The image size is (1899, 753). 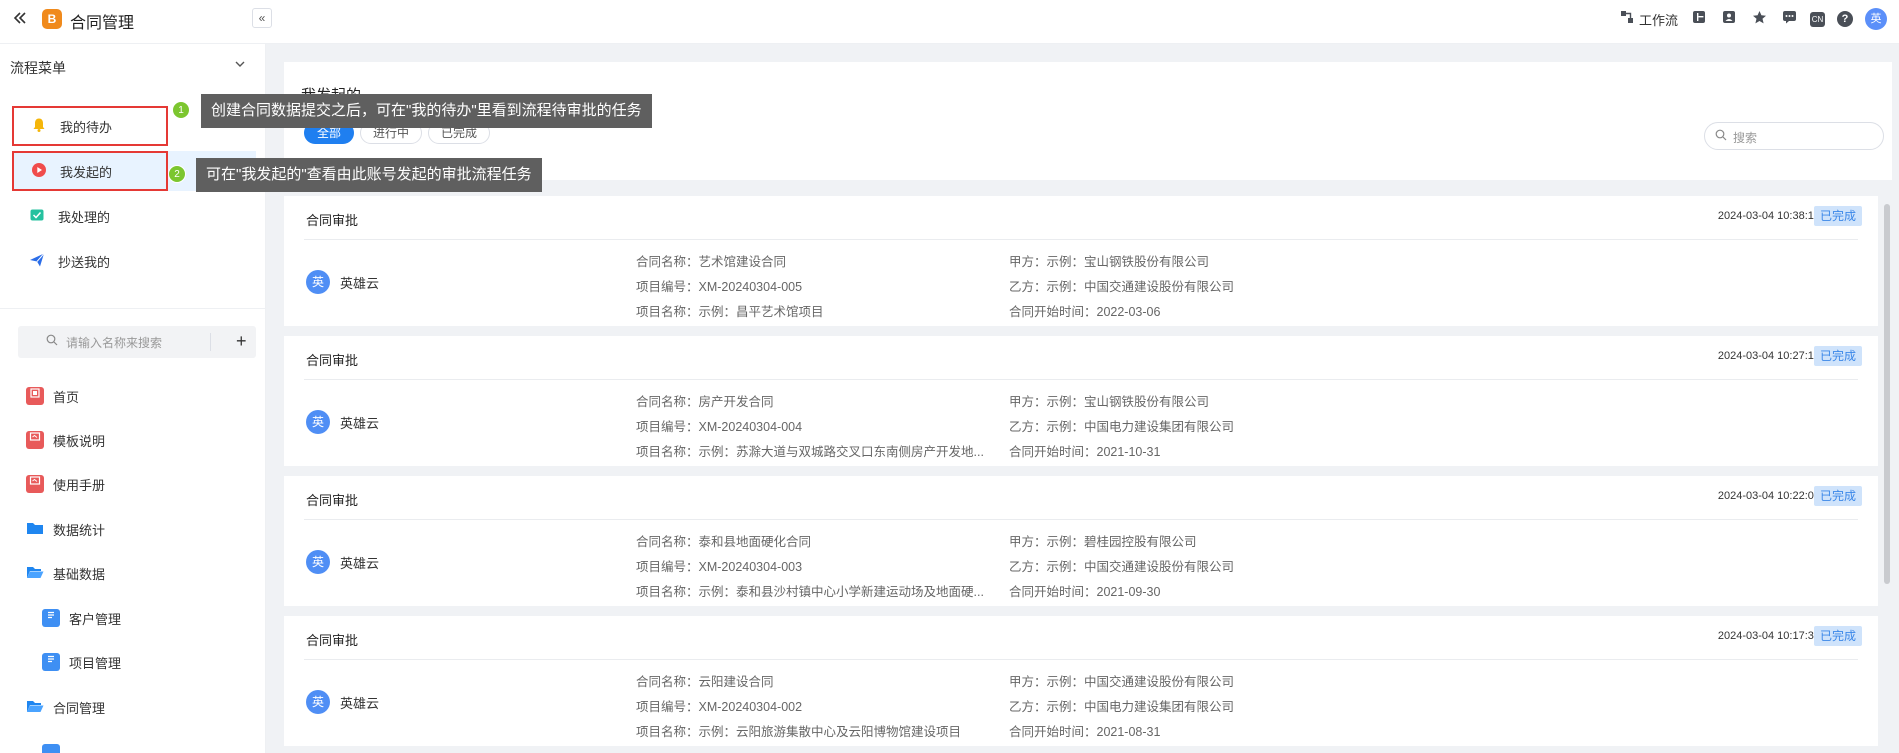 I want to click on sidebar-search: 请输入名称来搜索 +, so click(x=137, y=342).